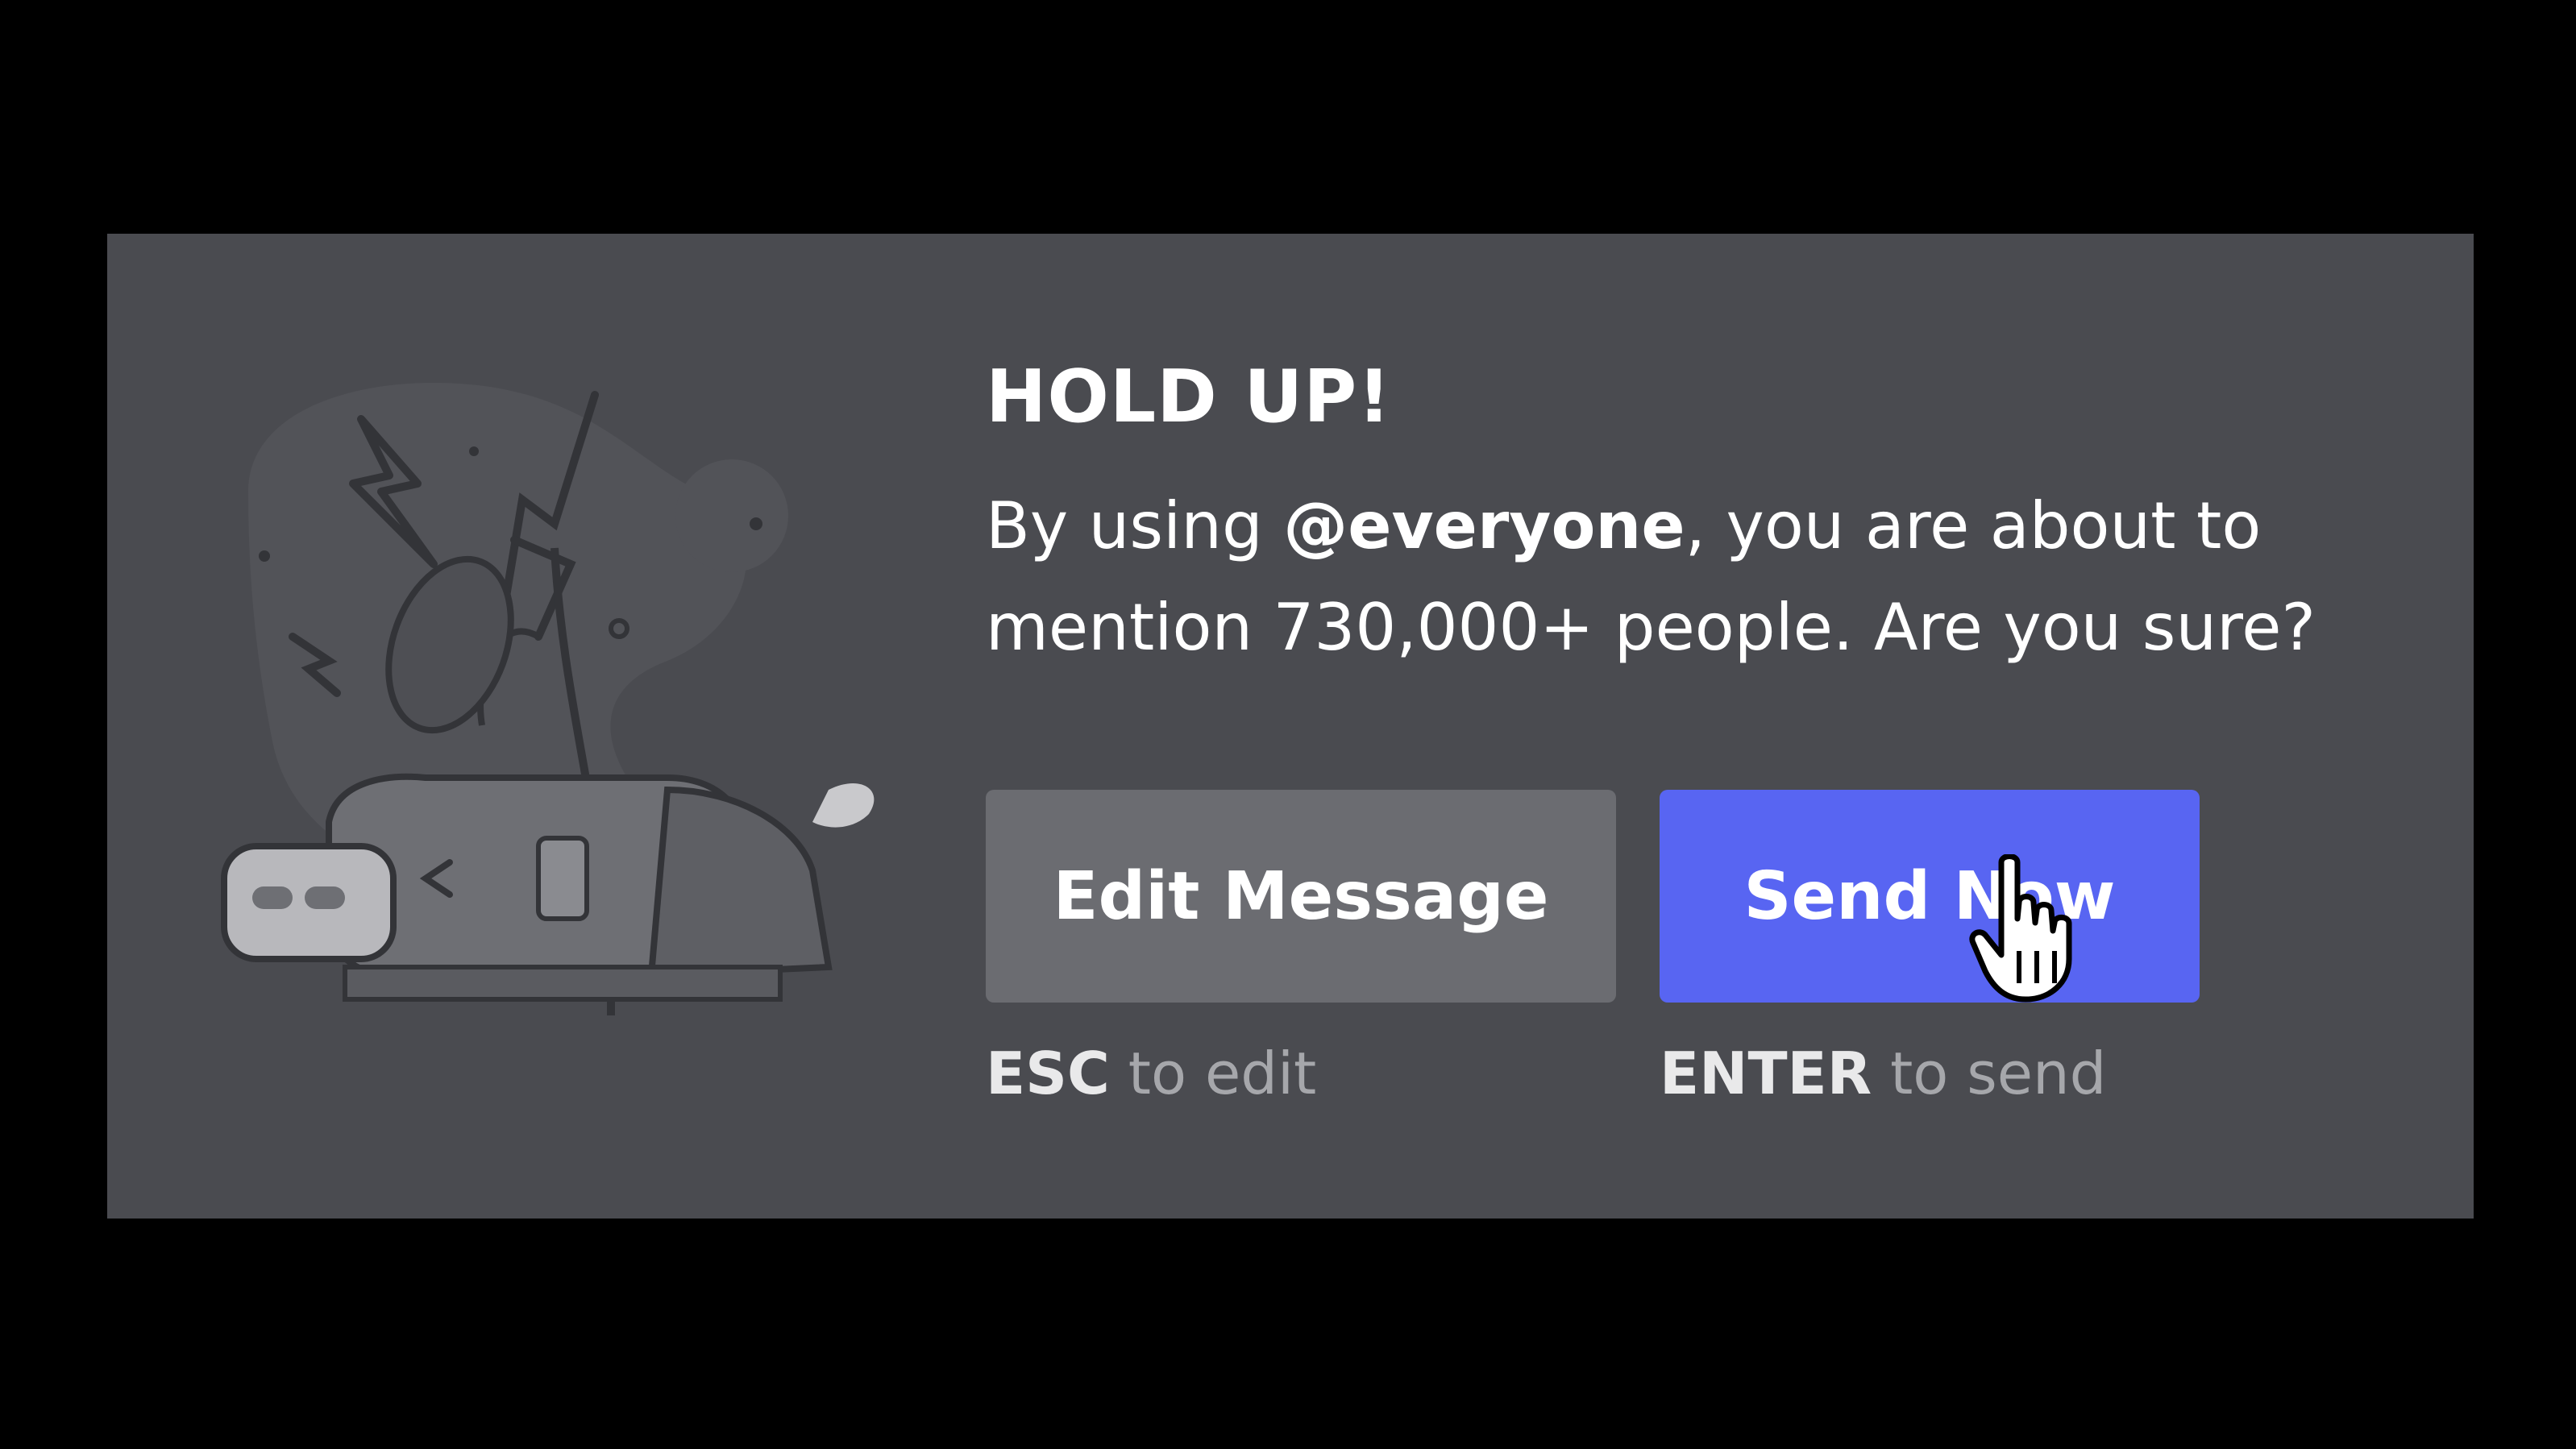 The height and width of the screenshot is (1449, 2576). Describe the element at coordinates (1048, 1073) in the screenshot. I see `esc-key: ESC` at that location.